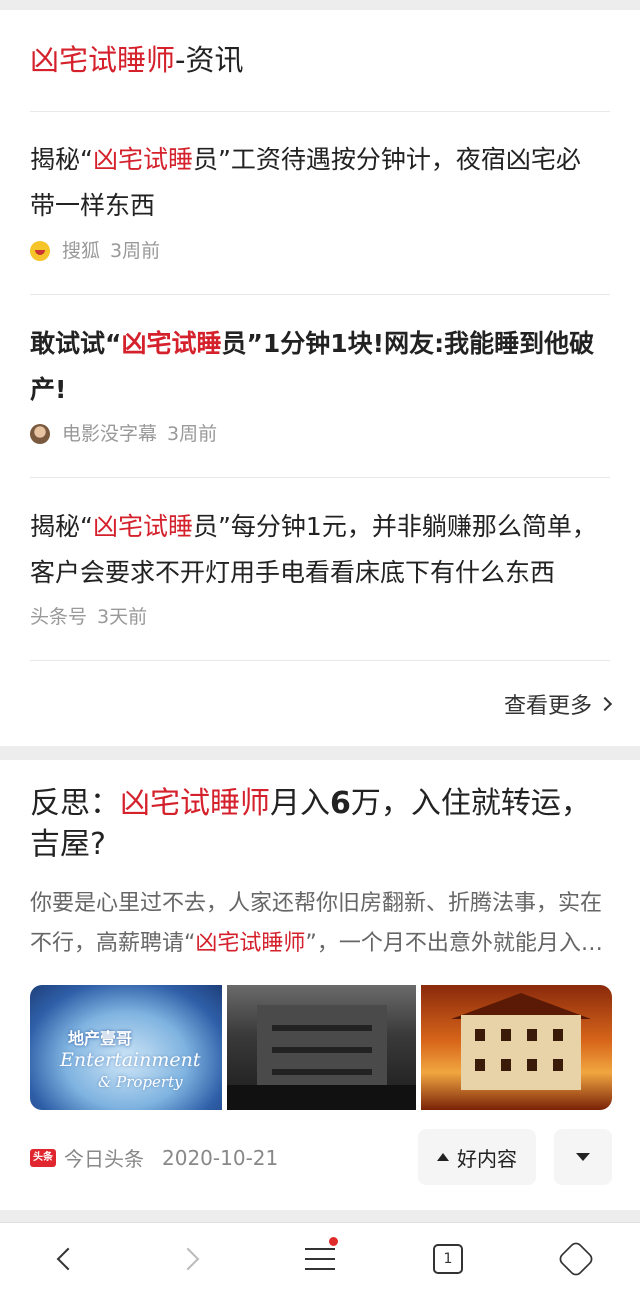 This screenshot has height=1294, width=640. I want to click on view-more-label: 查看更多, so click(547, 706).